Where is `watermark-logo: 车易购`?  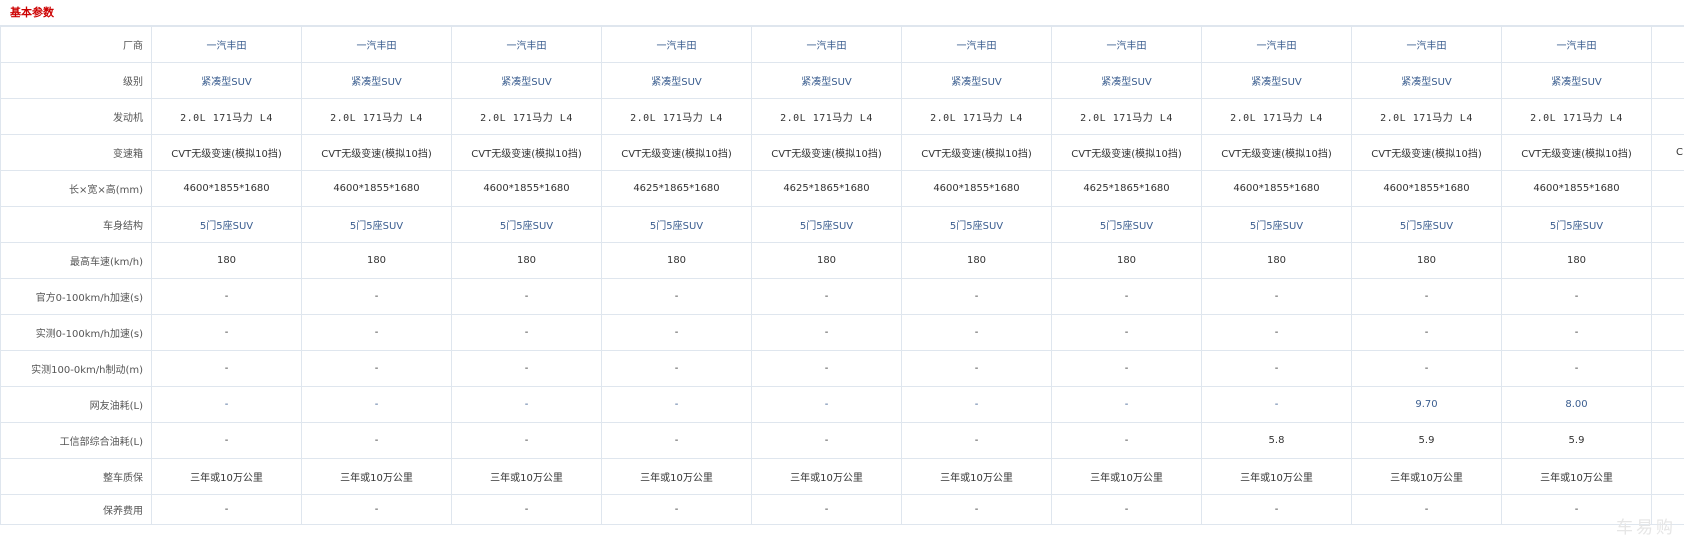 watermark-logo: 车易购 is located at coordinates (1646, 528).